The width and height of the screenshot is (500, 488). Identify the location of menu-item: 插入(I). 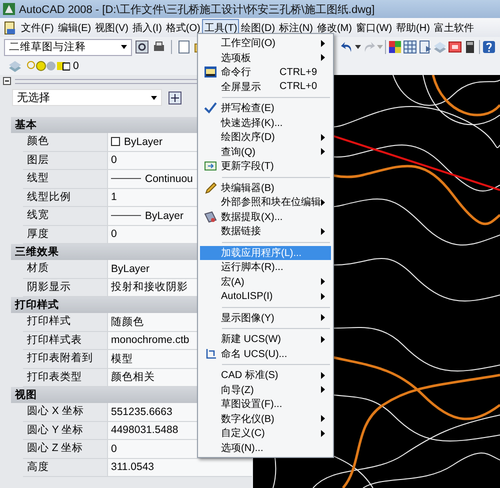
(147, 27).